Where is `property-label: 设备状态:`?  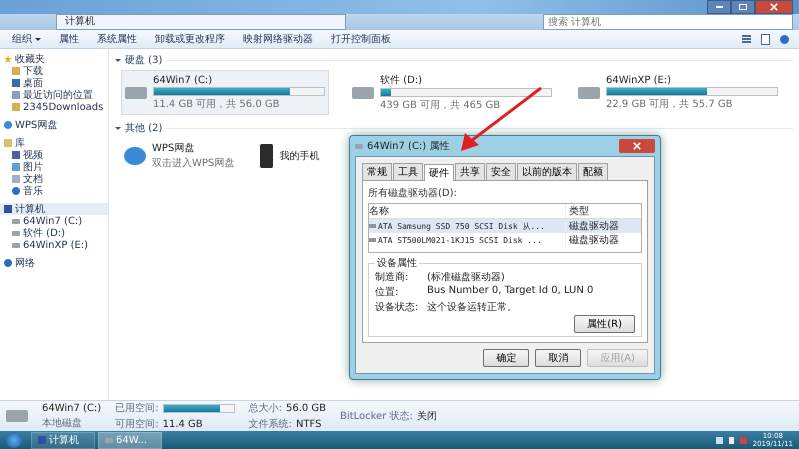 property-label: 设备状态: is located at coordinates (397, 307).